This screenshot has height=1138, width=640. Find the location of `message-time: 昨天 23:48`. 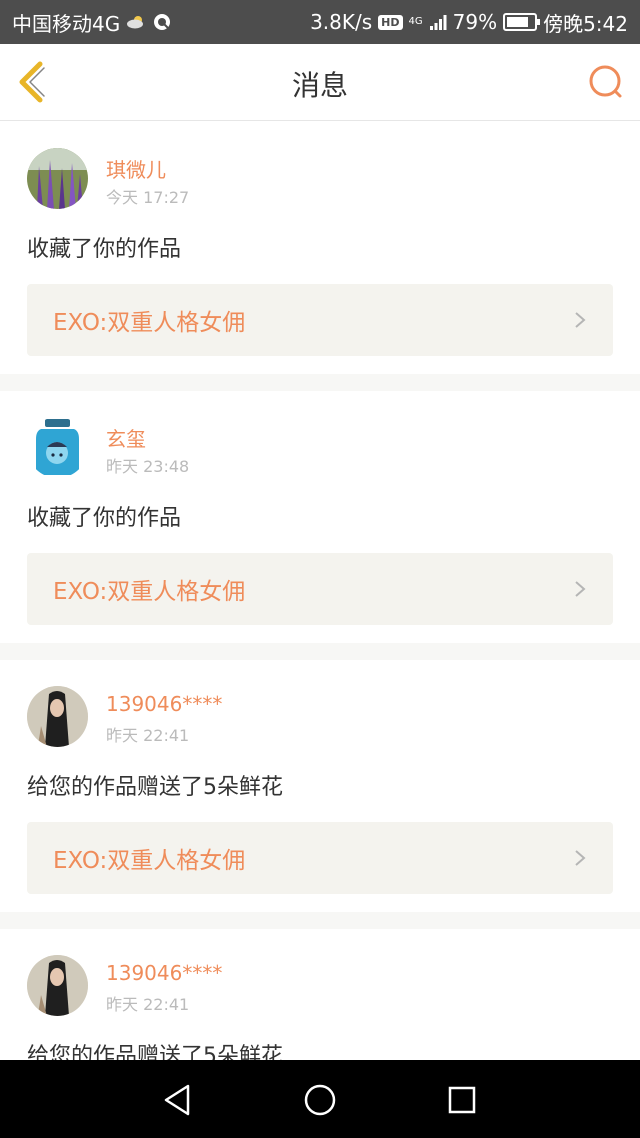

message-time: 昨天 23:48 is located at coordinates (148, 466).